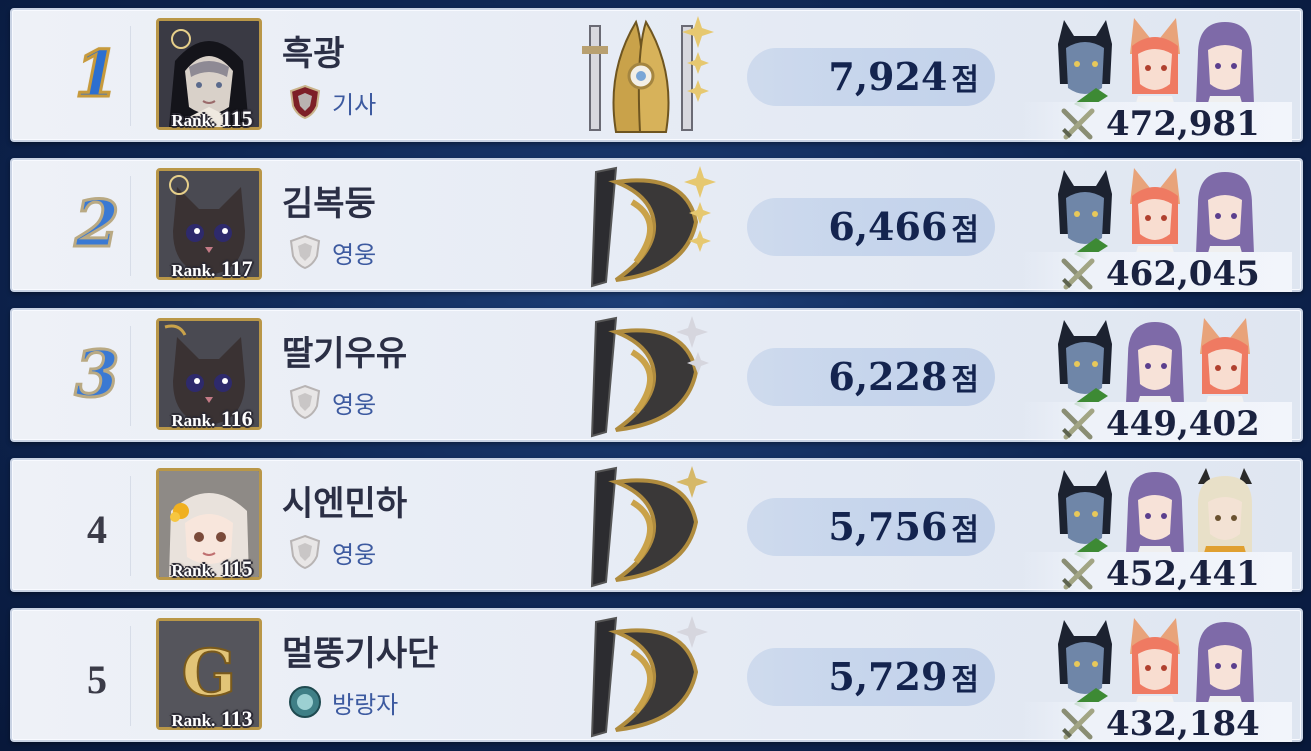  Describe the element at coordinates (345, 354) in the screenshot. I see `player-name: 딸기우유` at that location.